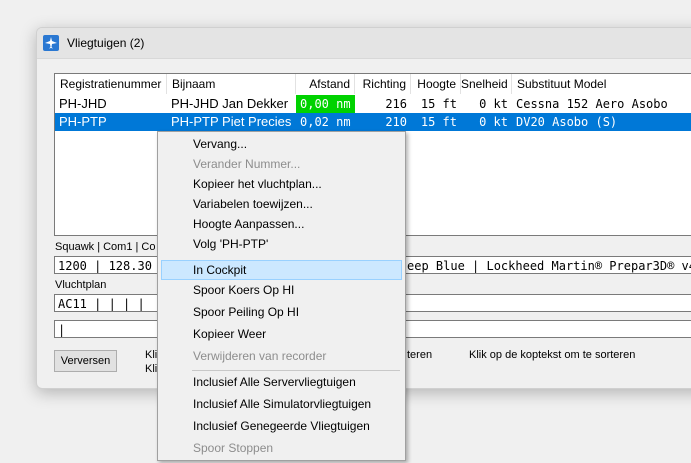 Image resolution: width=691 pixels, height=463 pixels. I want to click on hint-text-line-1: Kli, so click(151, 355).